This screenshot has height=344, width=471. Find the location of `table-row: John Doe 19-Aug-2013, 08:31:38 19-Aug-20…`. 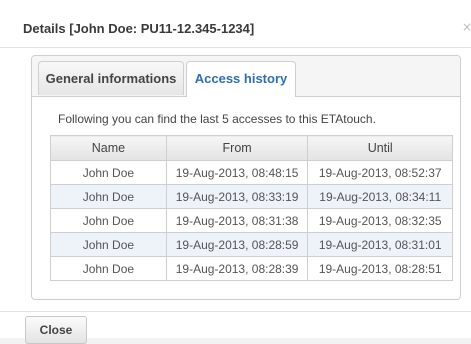

table-row: John Doe 19-Aug-2013, 08:31:38 19-Aug-20… is located at coordinates (251, 220).